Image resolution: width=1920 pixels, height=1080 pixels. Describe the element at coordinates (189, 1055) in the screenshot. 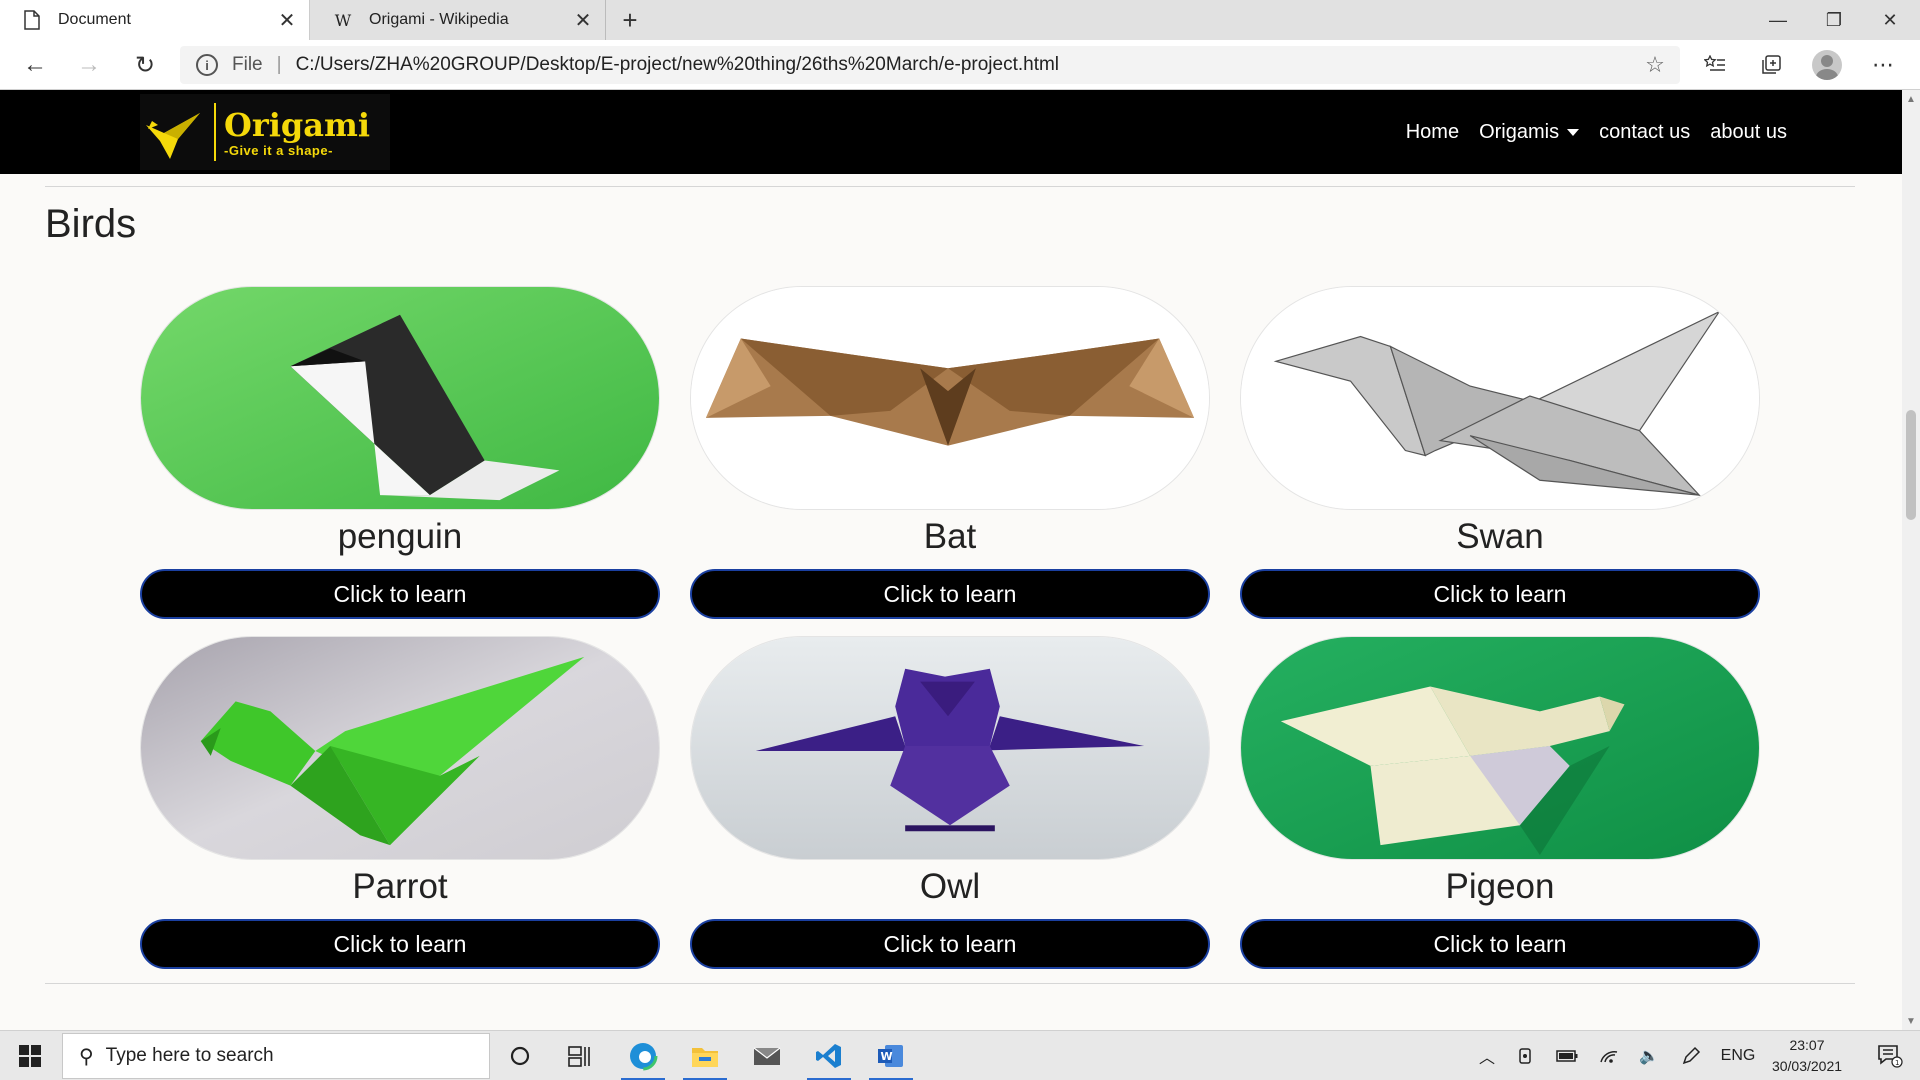

I see `search-placeholder: Type here to search` at that location.